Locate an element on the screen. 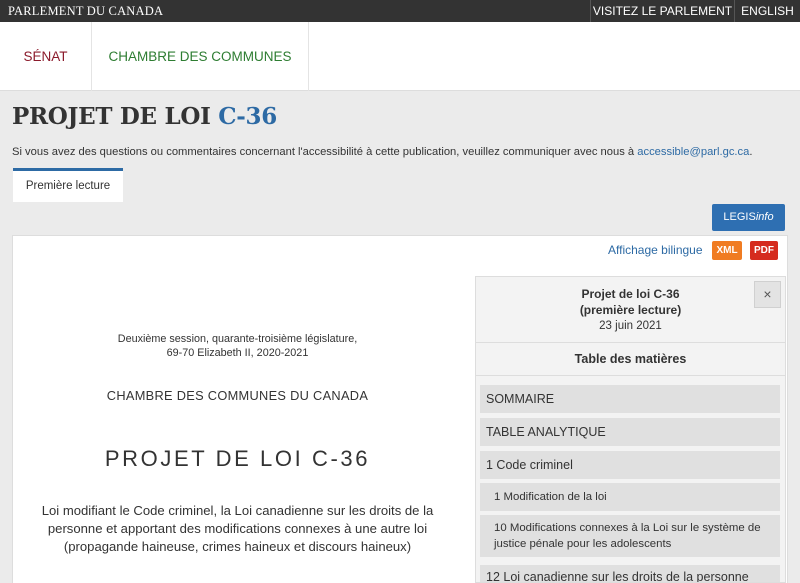 Image resolution: width=800 pixels, height=583 pixels. senate-link: SÉNAT is located at coordinates (46, 56).